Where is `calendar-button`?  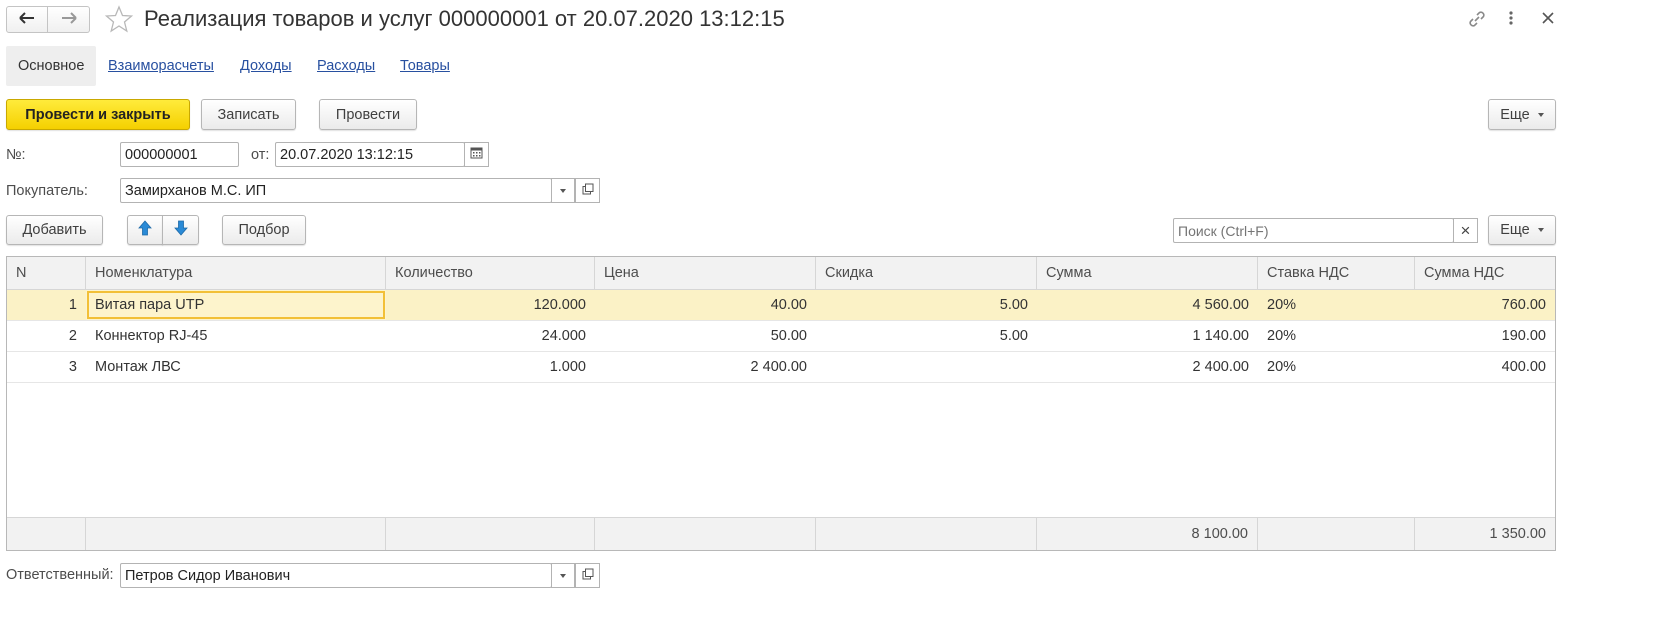 calendar-button is located at coordinates (476, 154).